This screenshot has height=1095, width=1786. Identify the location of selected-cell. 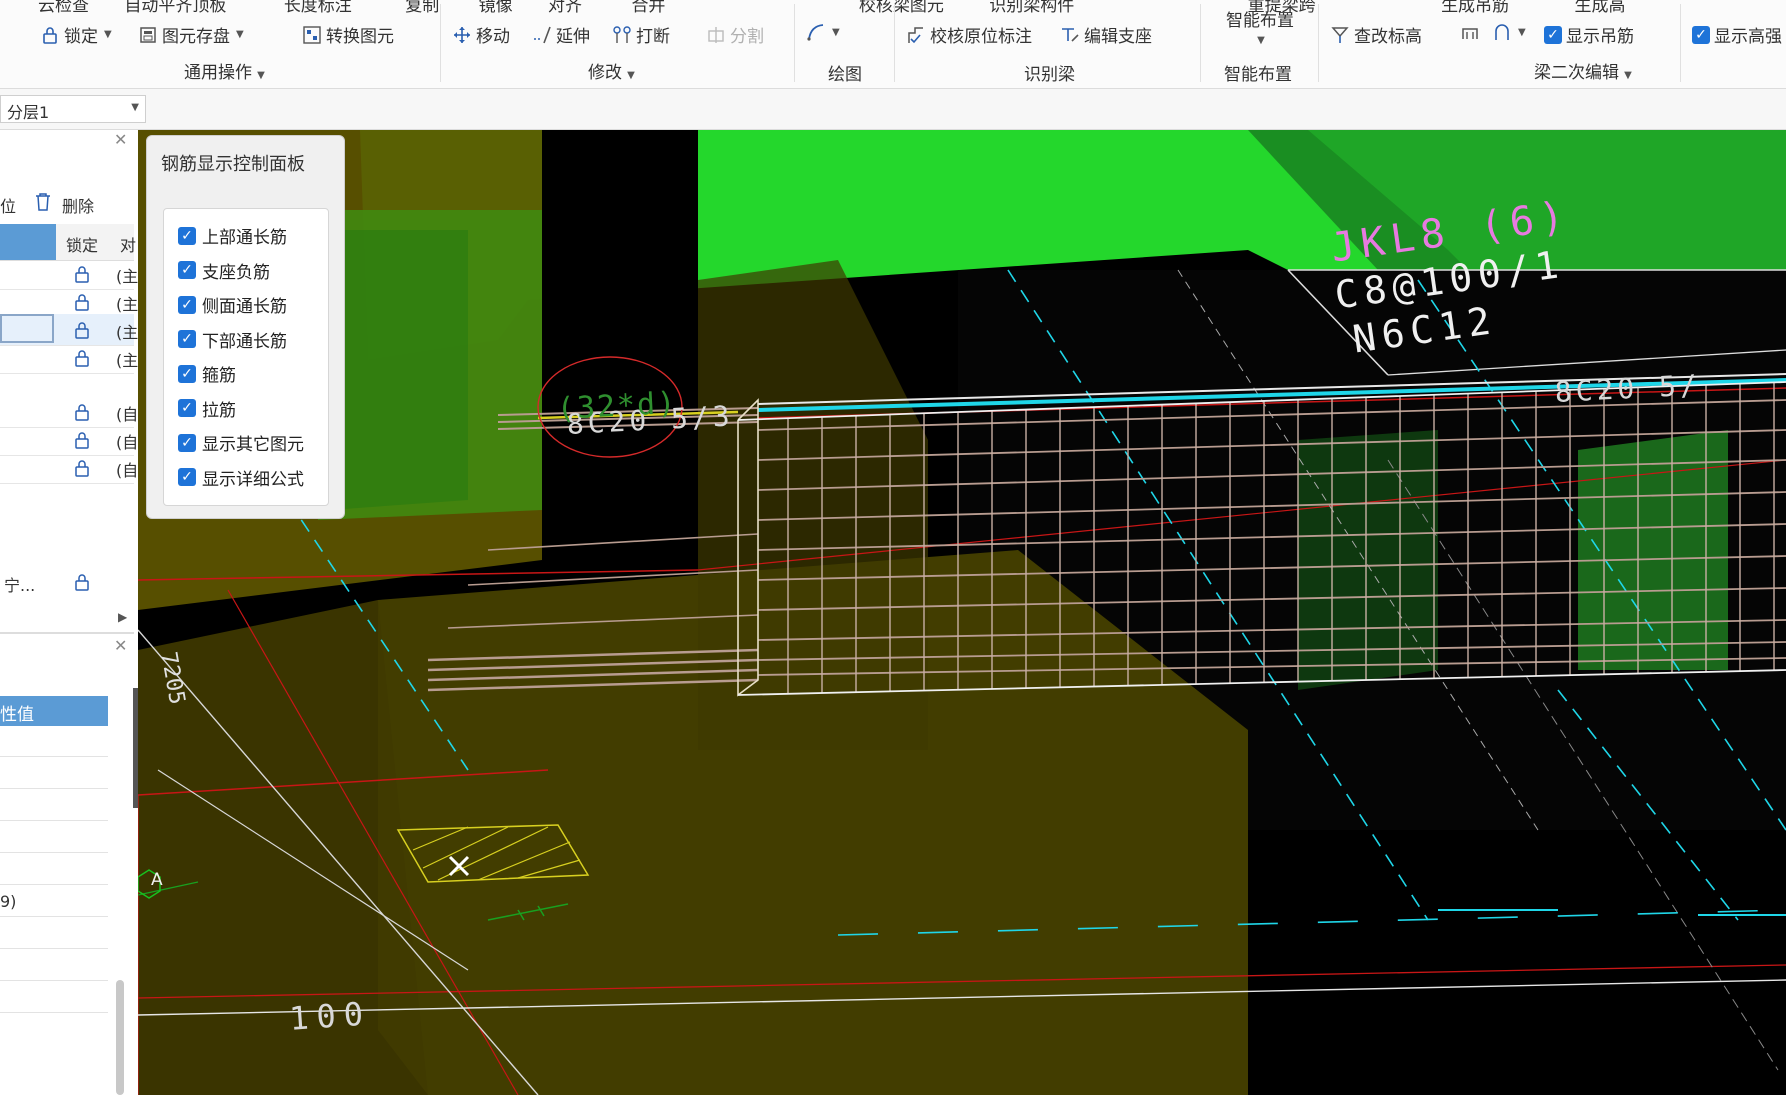
(27, 328).